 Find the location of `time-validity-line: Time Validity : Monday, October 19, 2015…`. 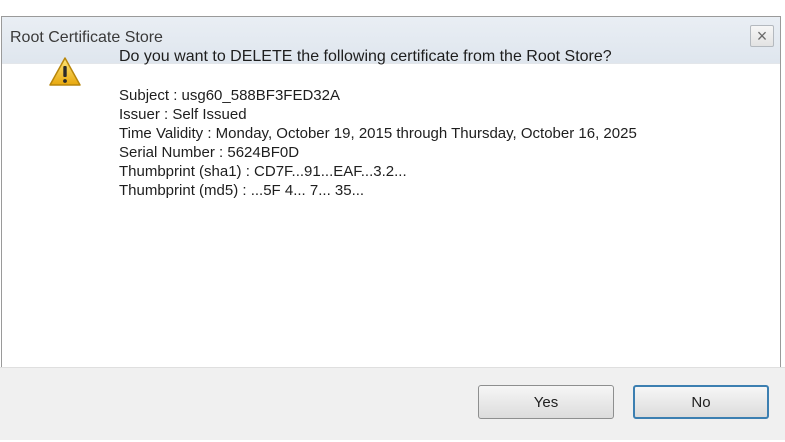

time-validity-line: Time Validity : Monday, October 19, 2015… is located at coordinates (378, 133).